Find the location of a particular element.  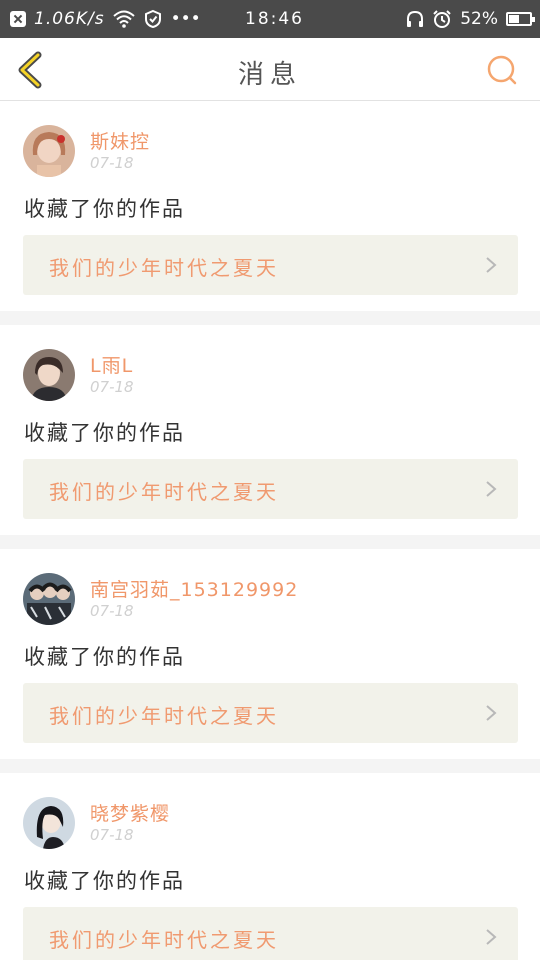

username: 晓梦紫樱 is located at coordinates (130, 812).